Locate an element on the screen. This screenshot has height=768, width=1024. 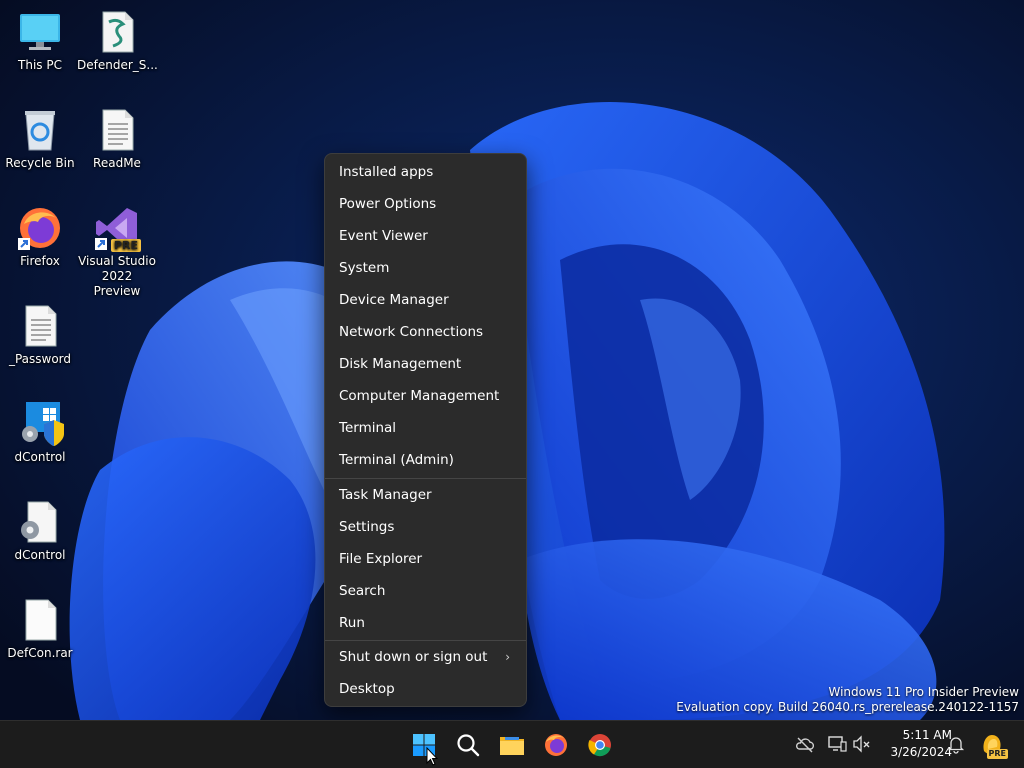
start-button is located at coordinates (424, 745).